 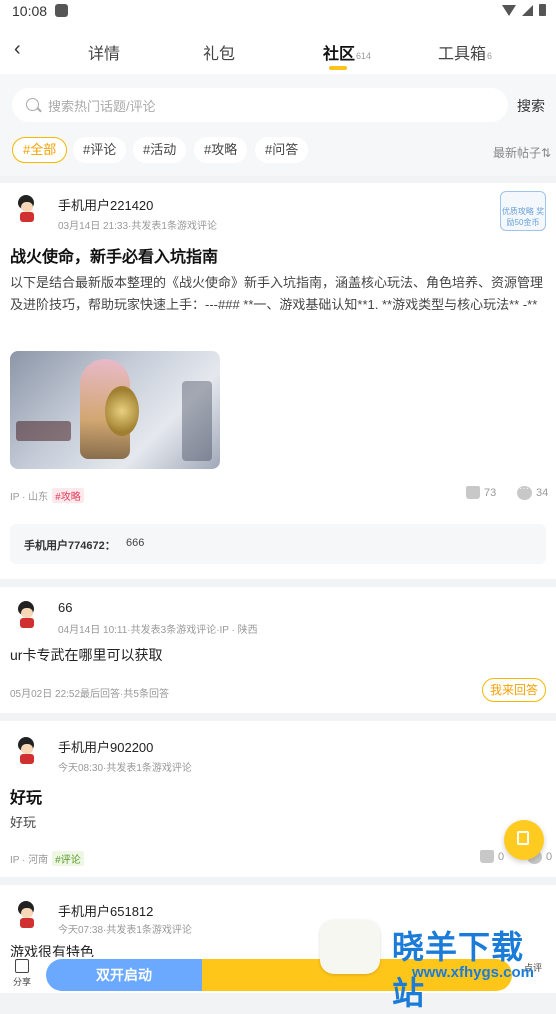 What do you see at coordinates (522, 152) in the screenshot?
I see `sort-toggle: 最新帖子⇅` at bounding box center [522, 152].